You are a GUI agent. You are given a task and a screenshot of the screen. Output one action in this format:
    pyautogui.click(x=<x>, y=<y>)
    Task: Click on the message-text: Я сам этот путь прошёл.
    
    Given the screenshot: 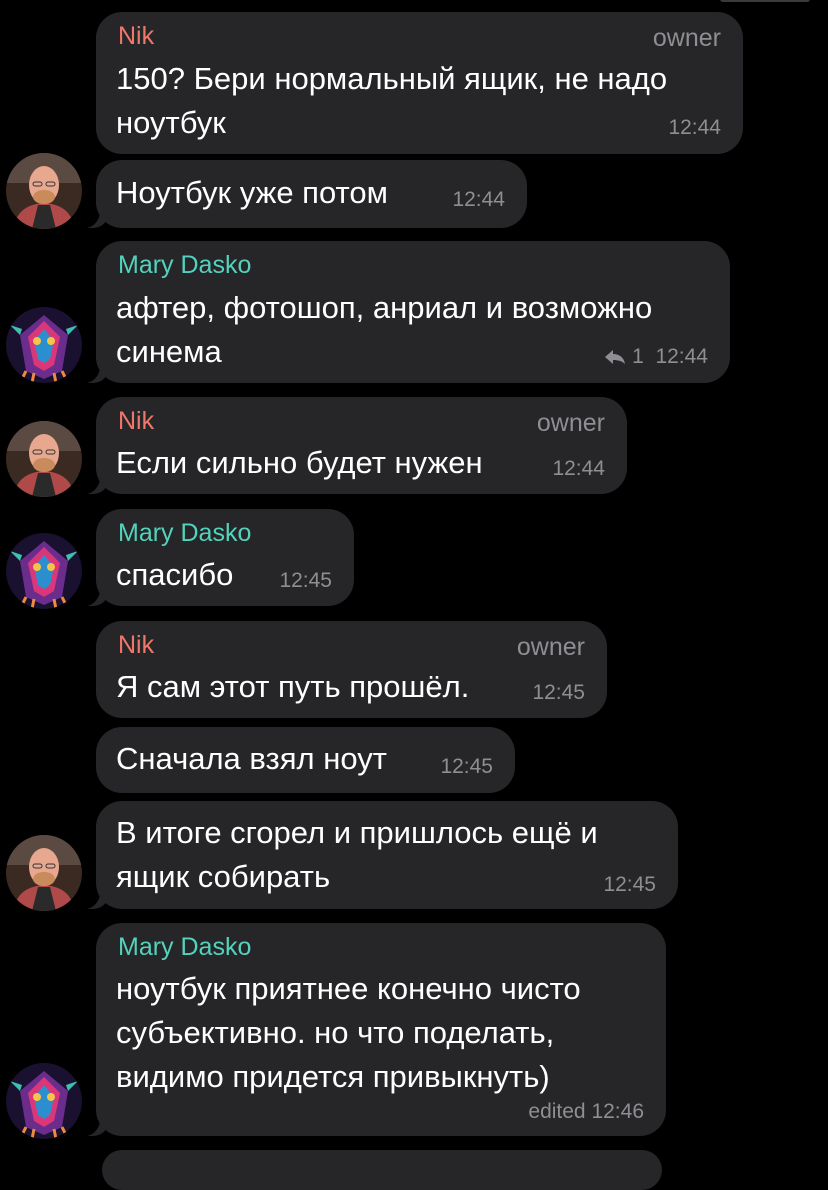 What is the action you would take?
    pyautogui.click(x=293, y=686)
    